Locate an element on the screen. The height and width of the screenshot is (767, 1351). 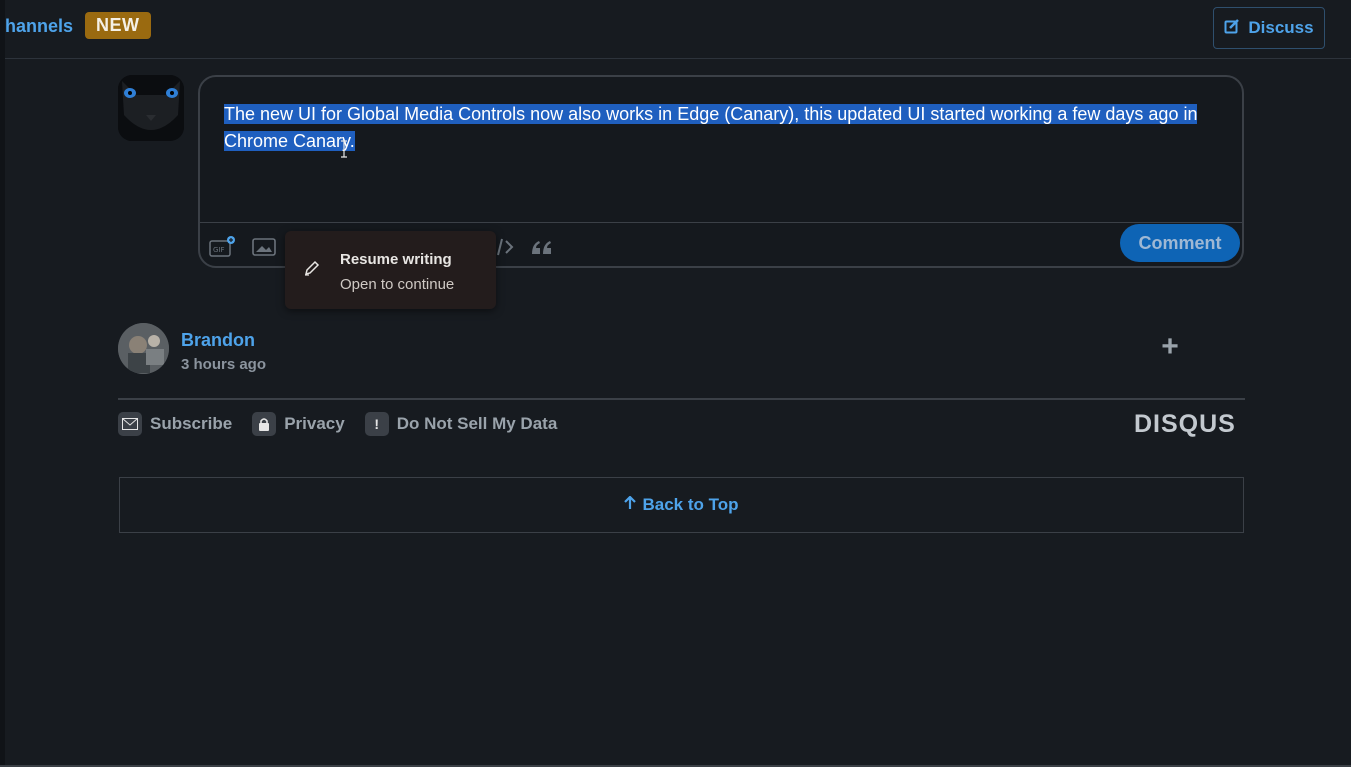
edit-icon is located at coordinates (1232, 28).